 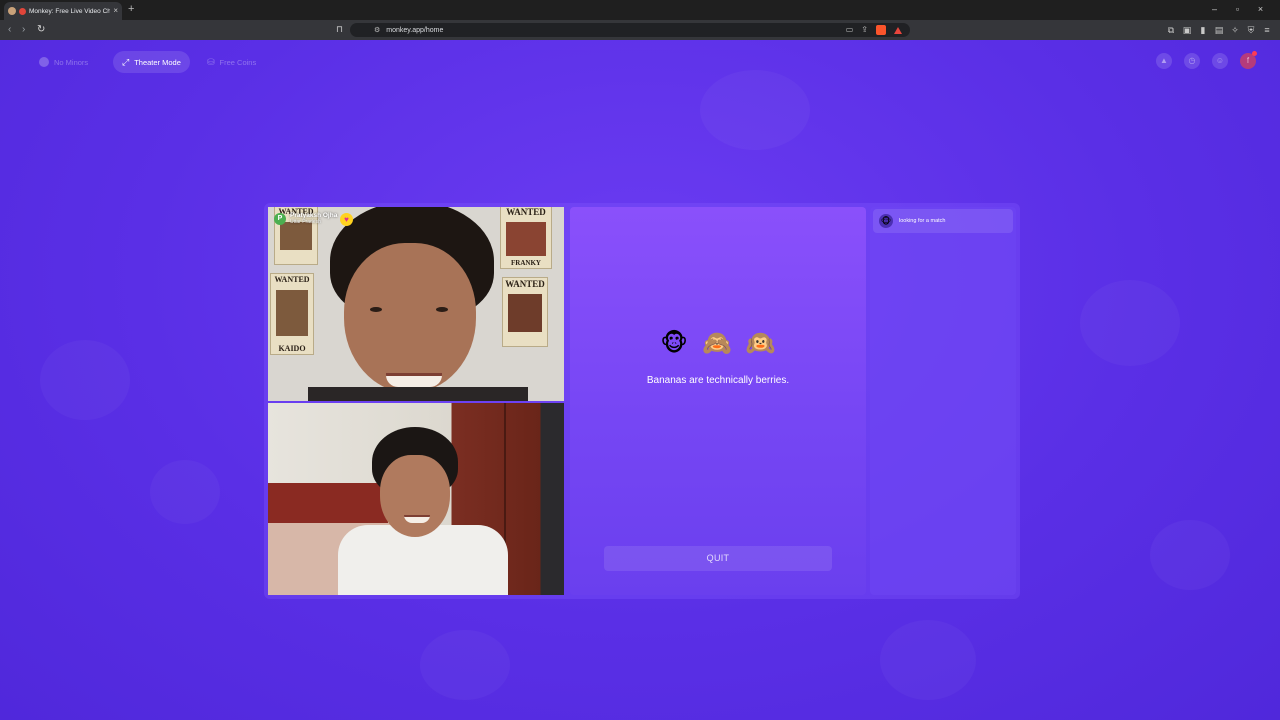 What do you see at coordinates (126, 61) in the screenshot?
I see `expand-icon: ⤢` at bounding box center [126, 61].